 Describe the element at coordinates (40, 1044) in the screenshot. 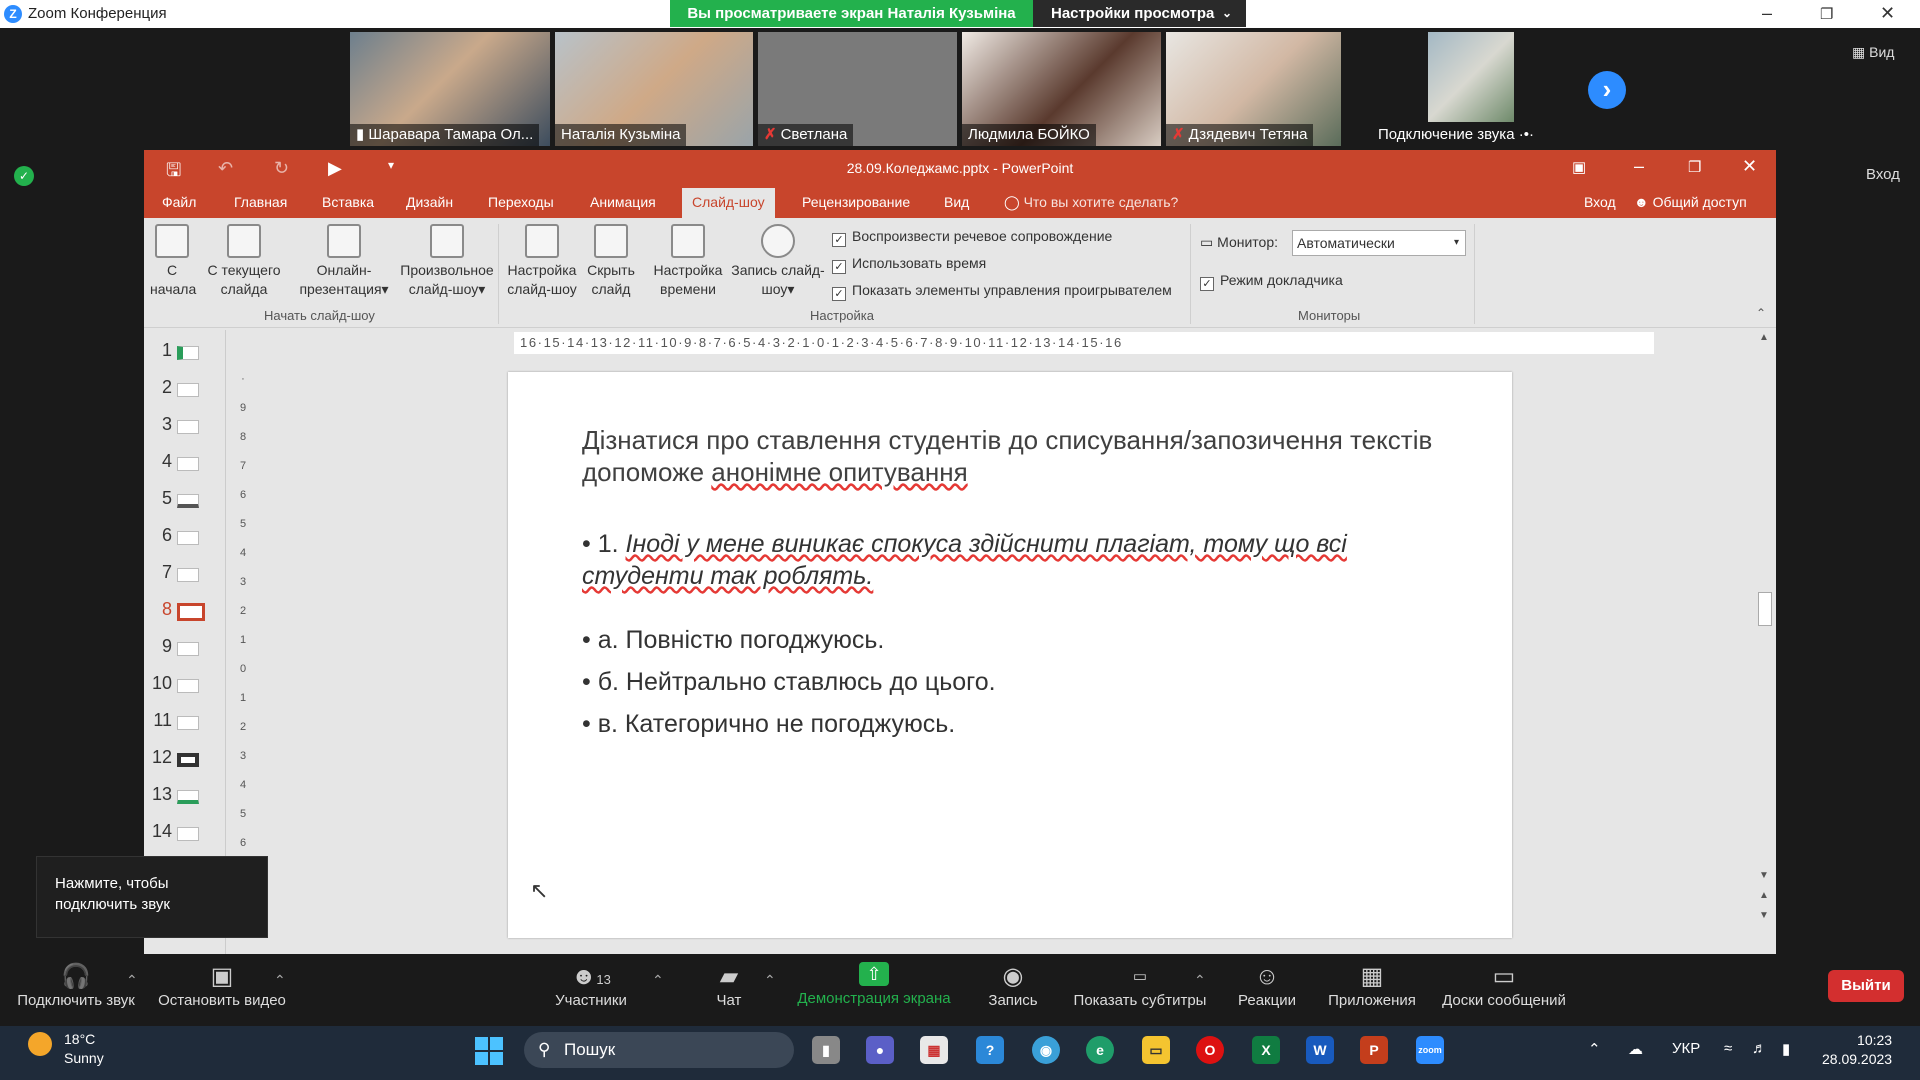

I see `weather-sun-icon` at that location.